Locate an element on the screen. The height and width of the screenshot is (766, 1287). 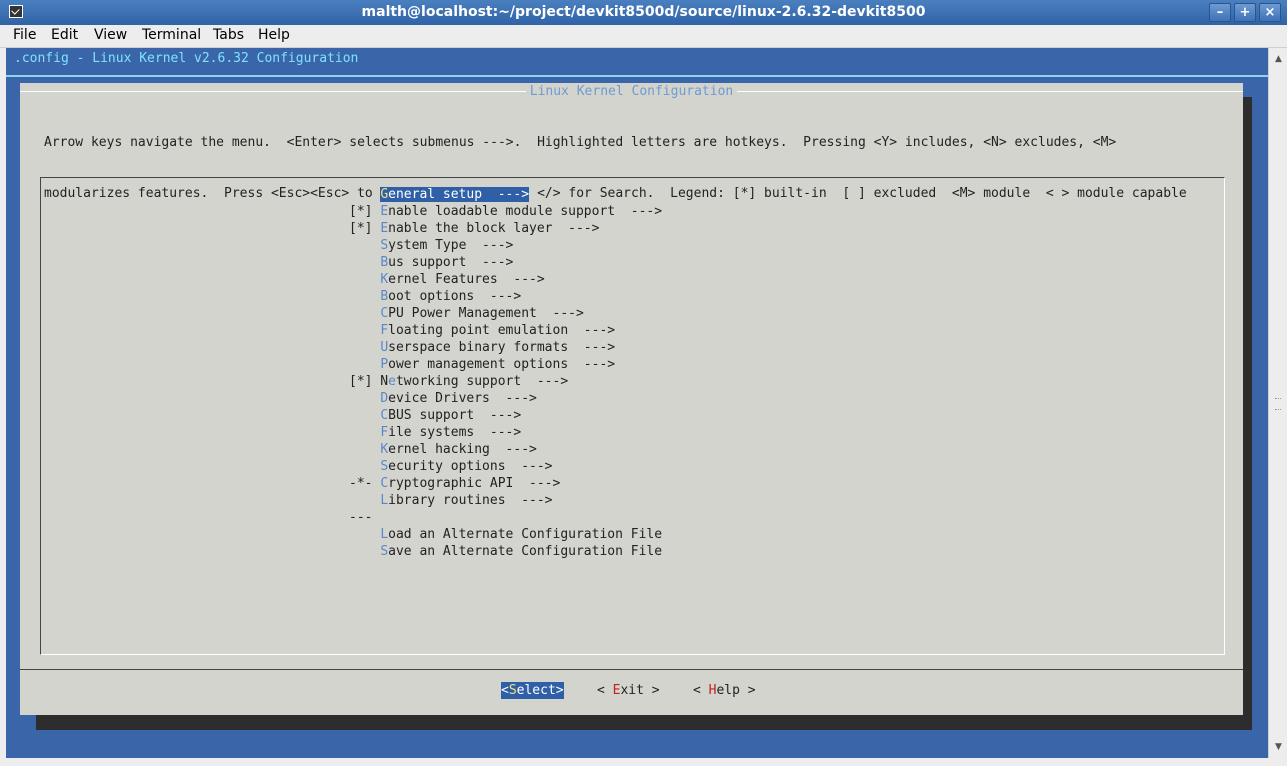
menu-item: Security options ---> is located at coordinates (505, 466).